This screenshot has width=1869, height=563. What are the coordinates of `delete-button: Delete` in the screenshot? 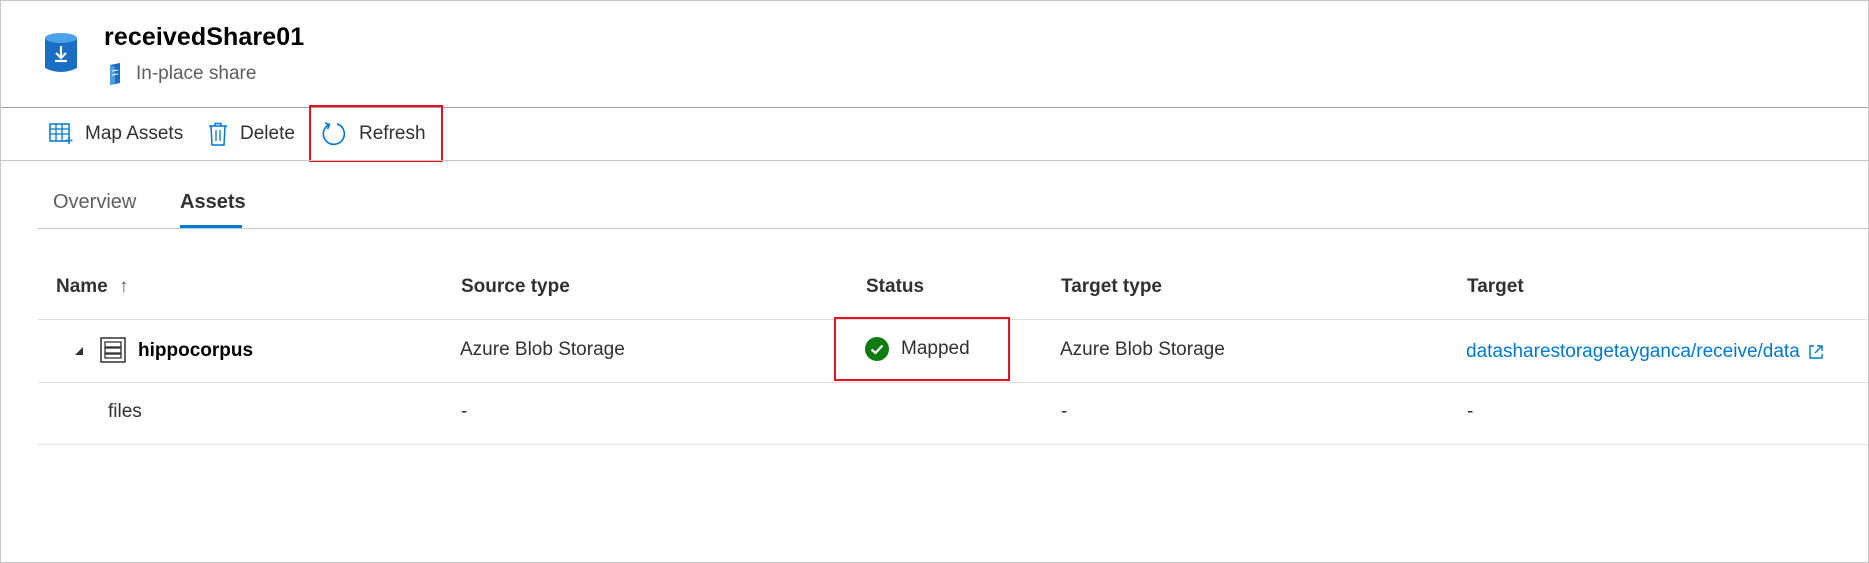 It's located at (251, 134).